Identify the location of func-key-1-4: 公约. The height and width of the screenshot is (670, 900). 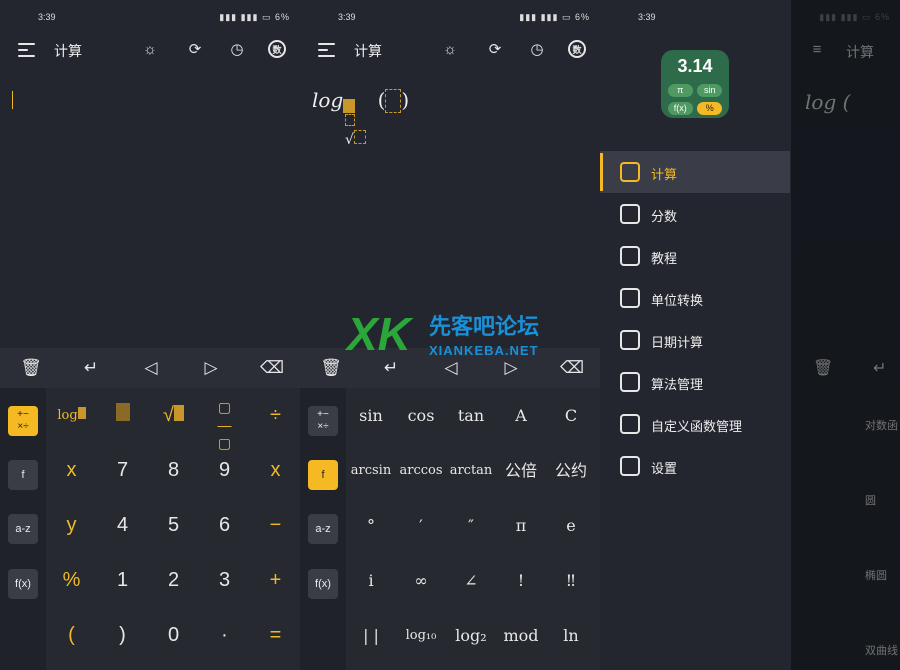
(571, 470).